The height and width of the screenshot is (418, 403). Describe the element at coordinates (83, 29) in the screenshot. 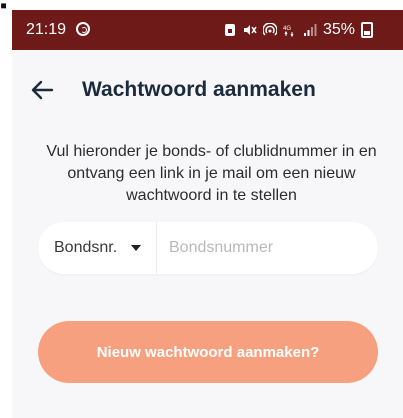

I see `whatsapp-icon` at that location.